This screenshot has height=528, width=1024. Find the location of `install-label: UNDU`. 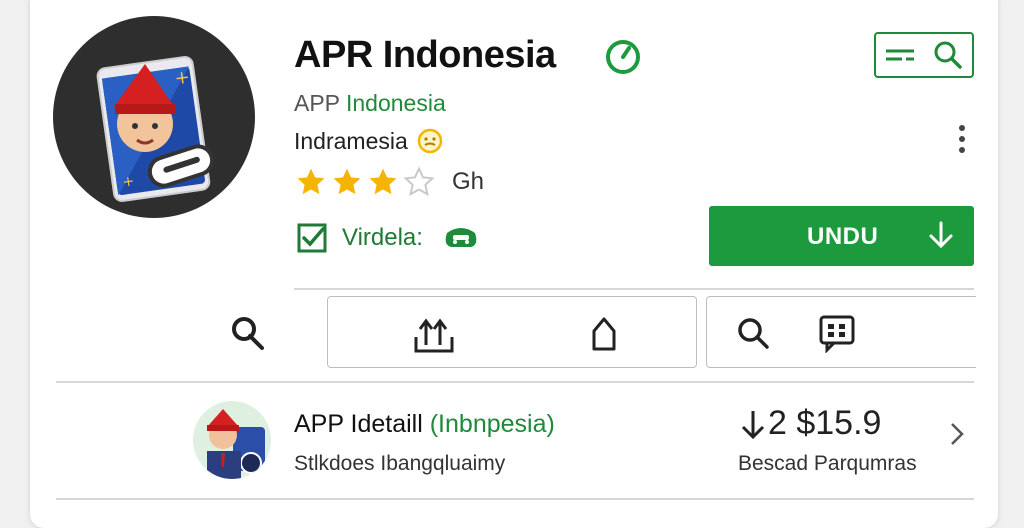

install-label: UNDU is located at coordinates (843, 236).